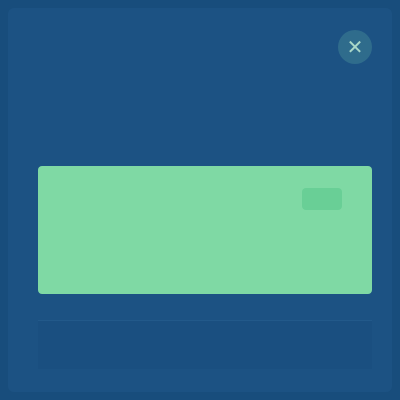 This screenshot has width=400, height=400. What do you see at coordinates (205, 344) in the screenshot?
I see `dialog-footer` at bounding box center [205, 344].